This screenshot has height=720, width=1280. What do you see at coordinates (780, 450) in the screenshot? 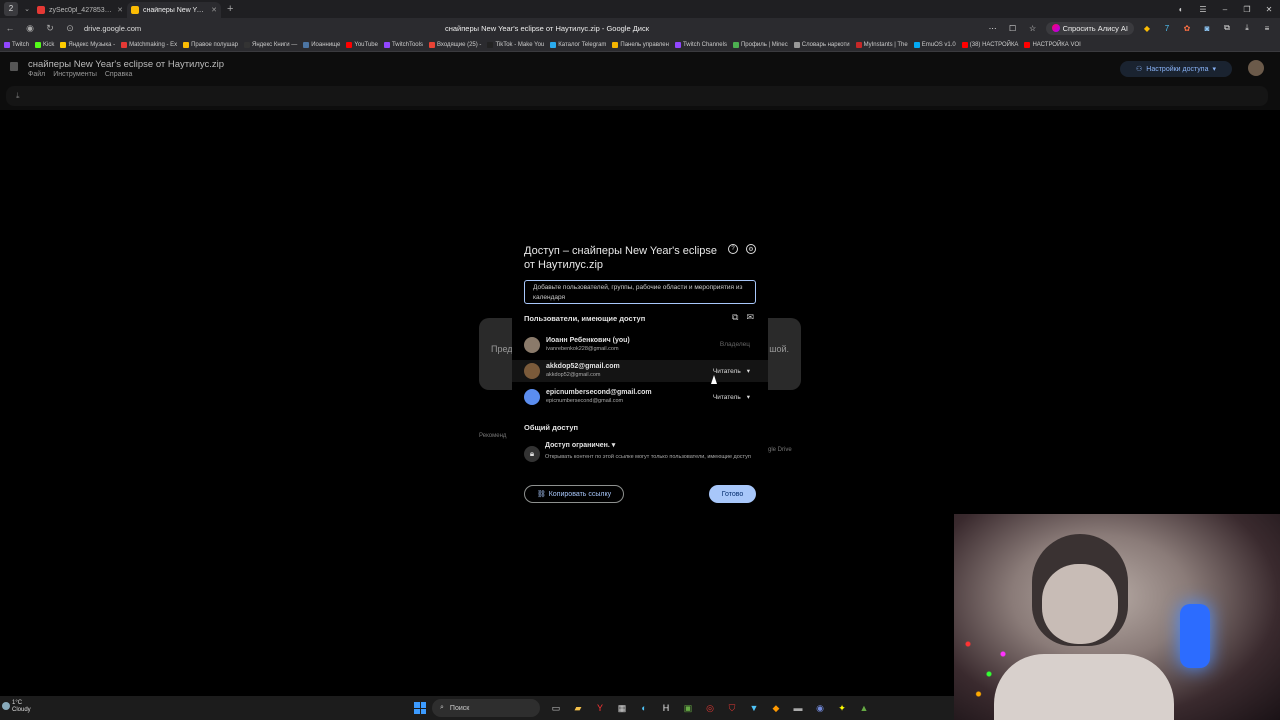
I see `drive-label: gle Drive` at bounding box center [780, 450].